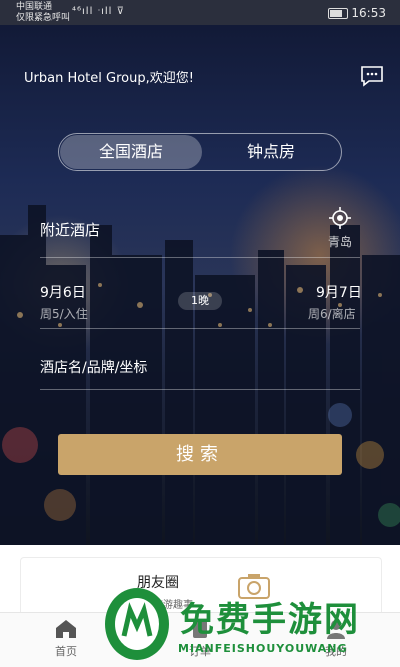  Describe the element at coordinates (137, 624) in the screenshot. I see `watermark-logo` at that location.